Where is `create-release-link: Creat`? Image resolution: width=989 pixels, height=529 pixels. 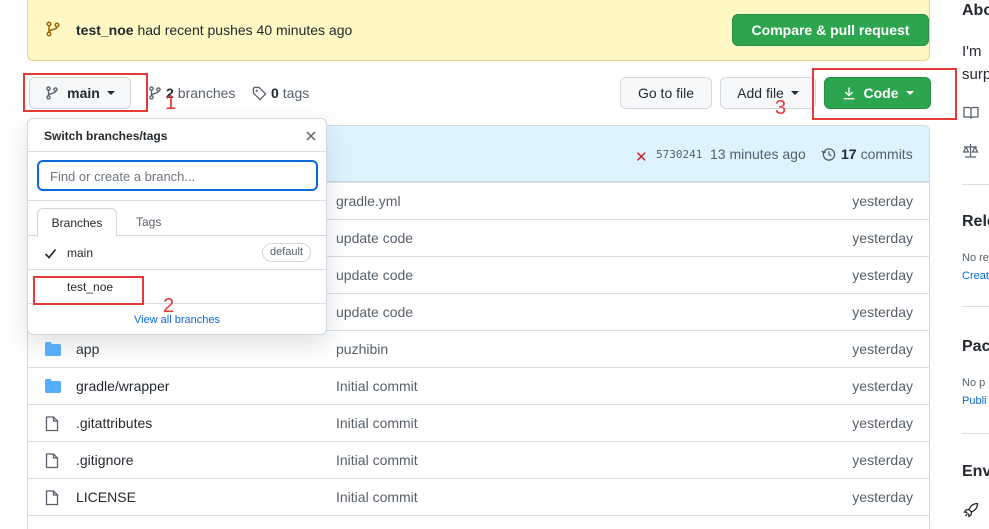
create-release-link: Creat is located at coordinates (975, 276).